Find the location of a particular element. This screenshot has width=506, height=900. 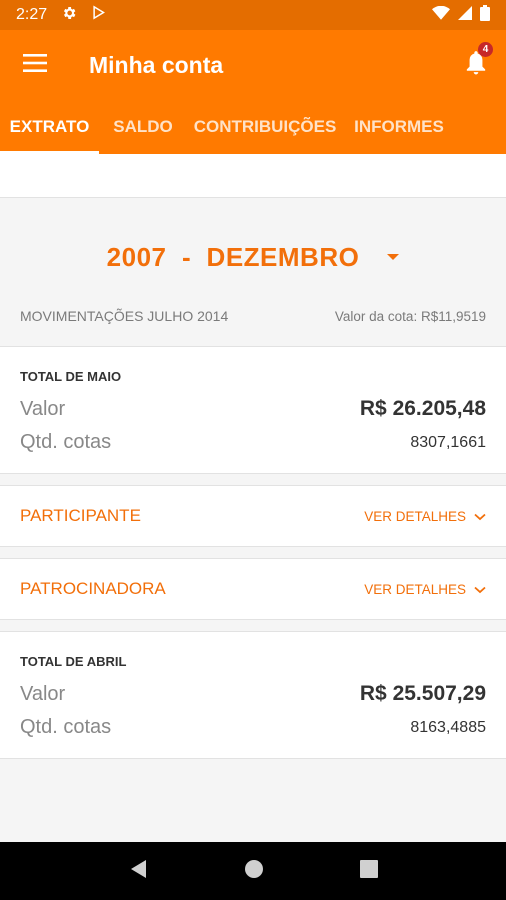

total-value: R$ 25.507,29 is located at coordinates (422, 693).